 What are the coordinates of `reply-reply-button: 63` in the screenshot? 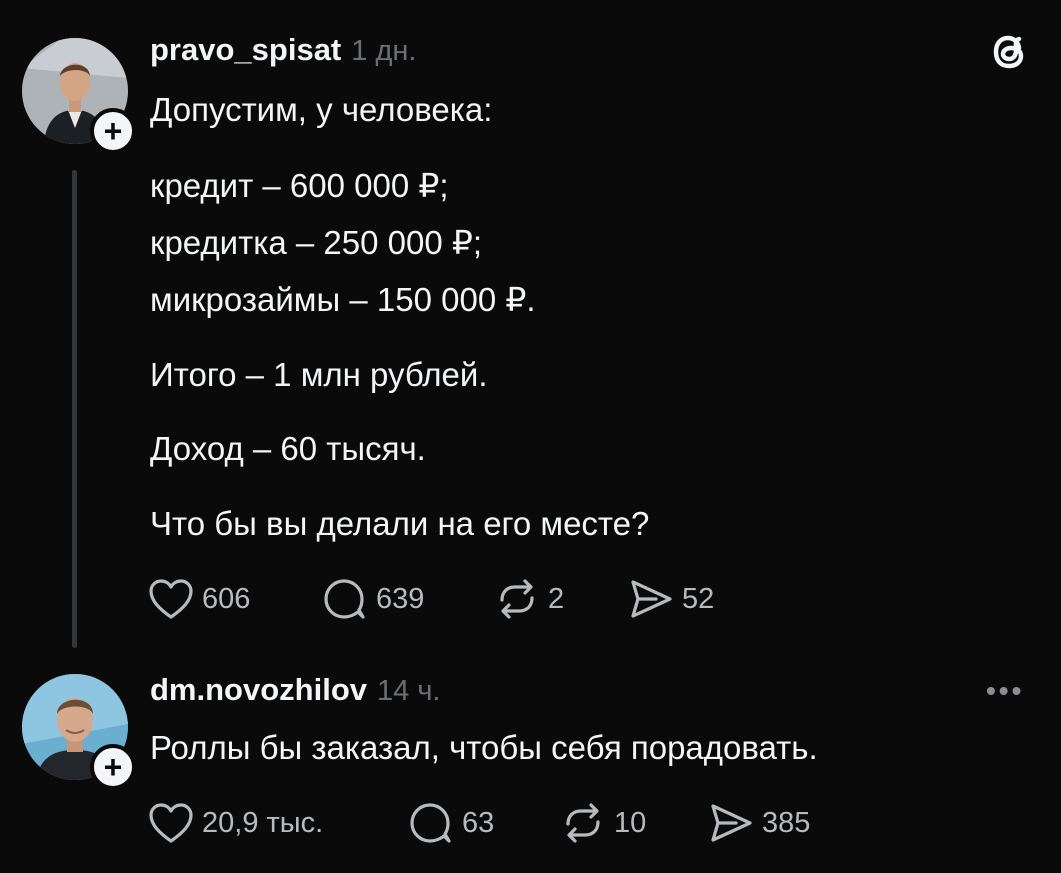 It's located at (451, 823).